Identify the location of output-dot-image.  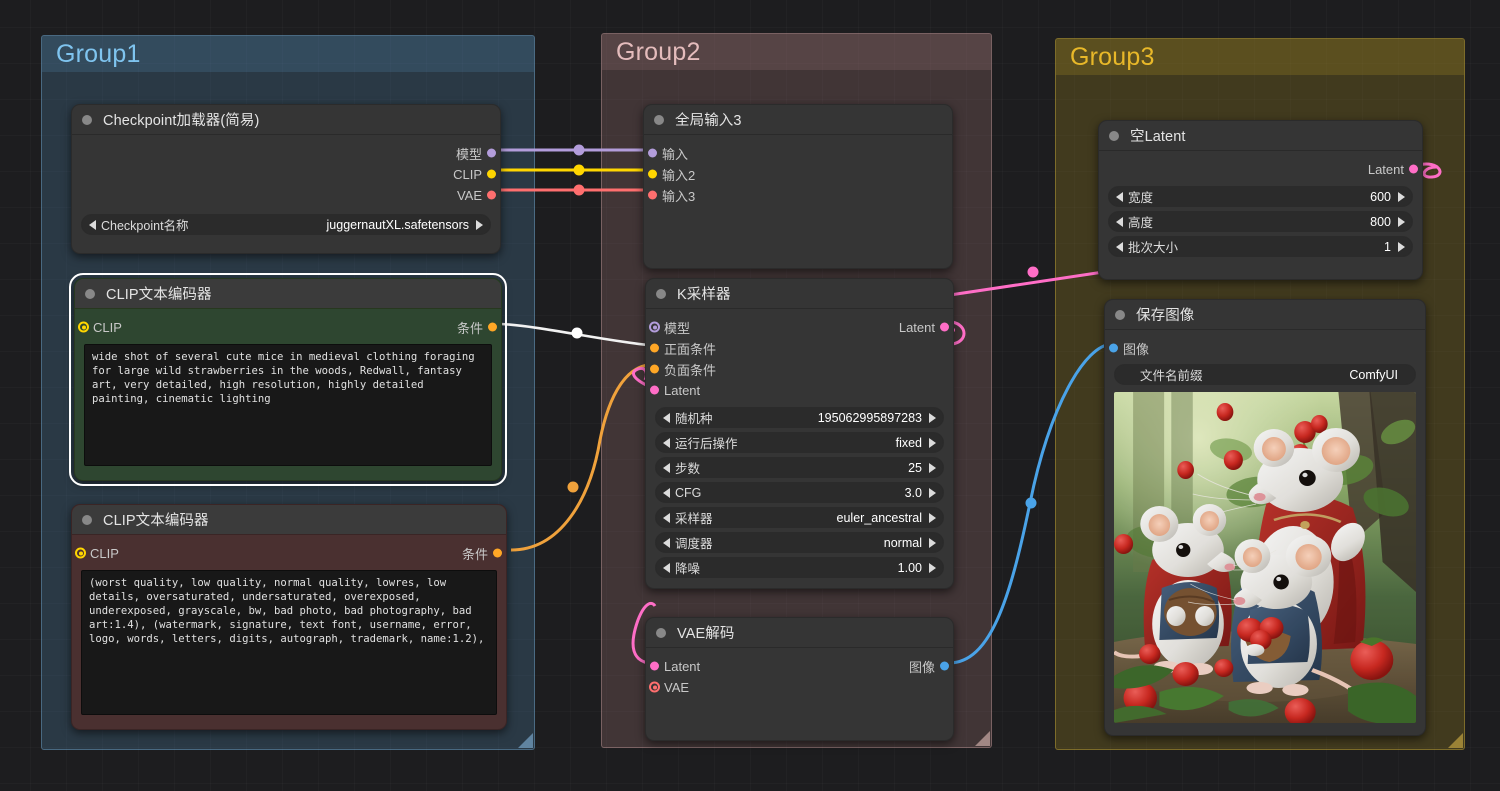
(944, 666).